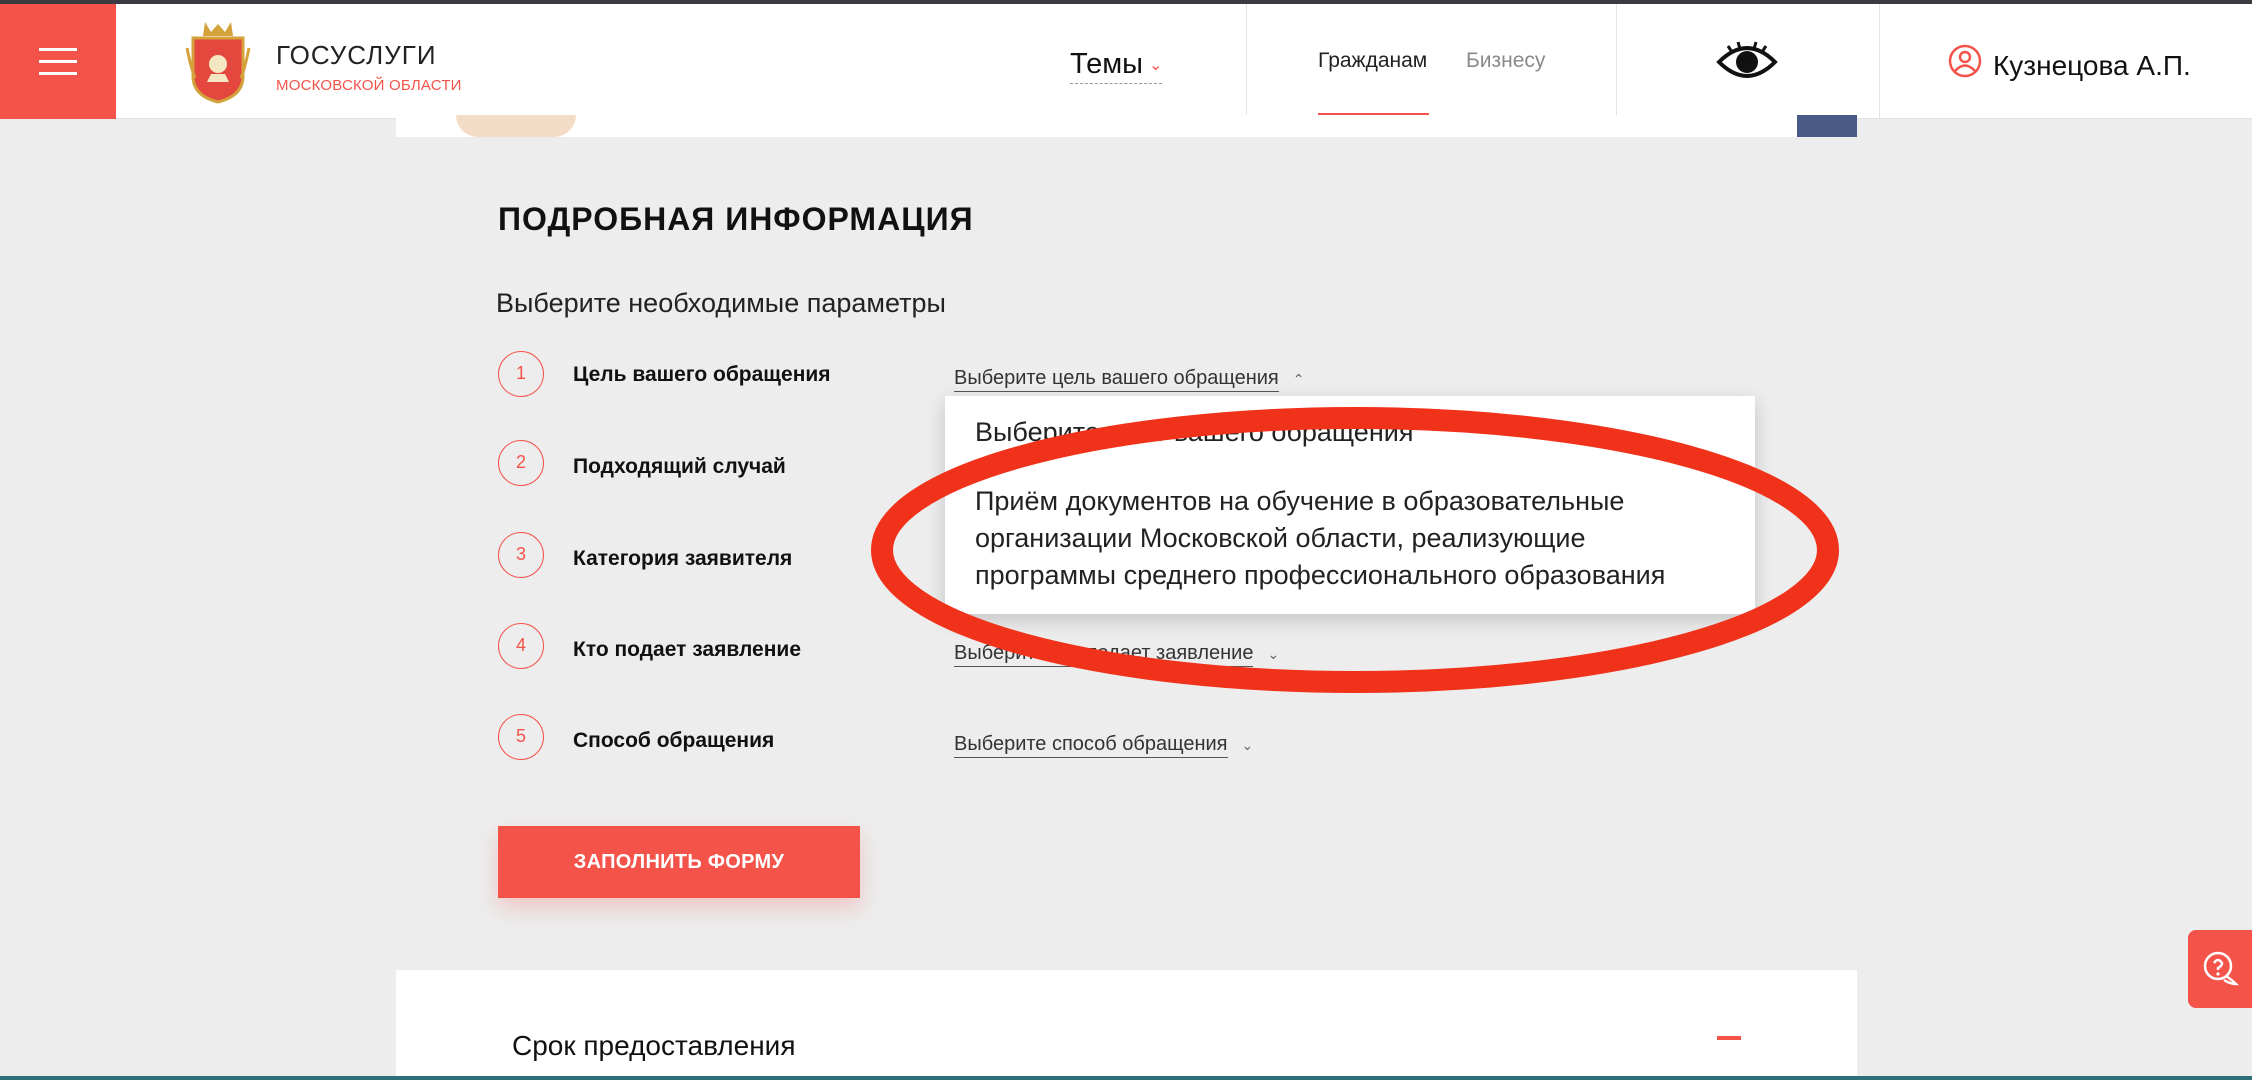 The width and height of the screenshot is (2252, 1080). I want to click on brand: ГОСУСЛУГИ МОСКОВСКОЙ ОБЛАСТИ, so click(369, 67).